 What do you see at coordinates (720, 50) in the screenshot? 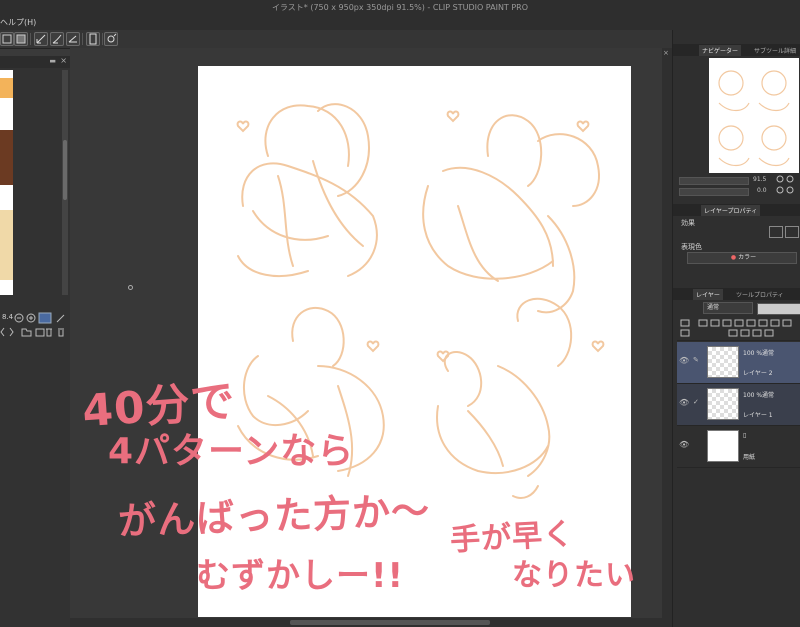
I see `tab-navigator: ナビゲーター` at bounding box center [720, 50].